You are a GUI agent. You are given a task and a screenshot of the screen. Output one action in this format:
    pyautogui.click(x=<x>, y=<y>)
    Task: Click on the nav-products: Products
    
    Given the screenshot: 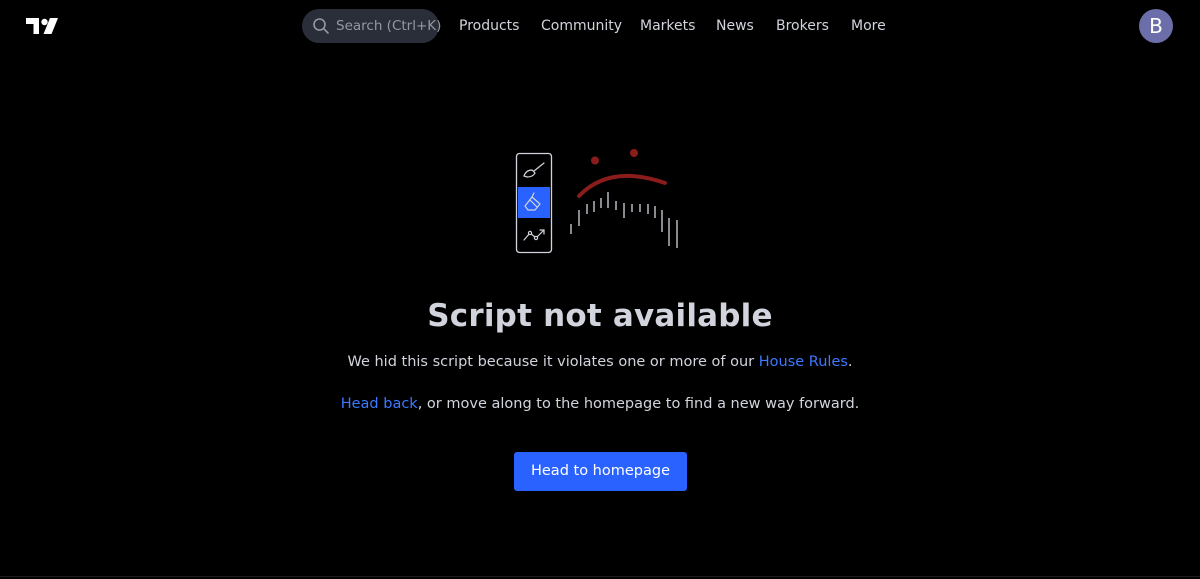 What is the action you would take?
    pyautogui.click(x=489, y=26)
    